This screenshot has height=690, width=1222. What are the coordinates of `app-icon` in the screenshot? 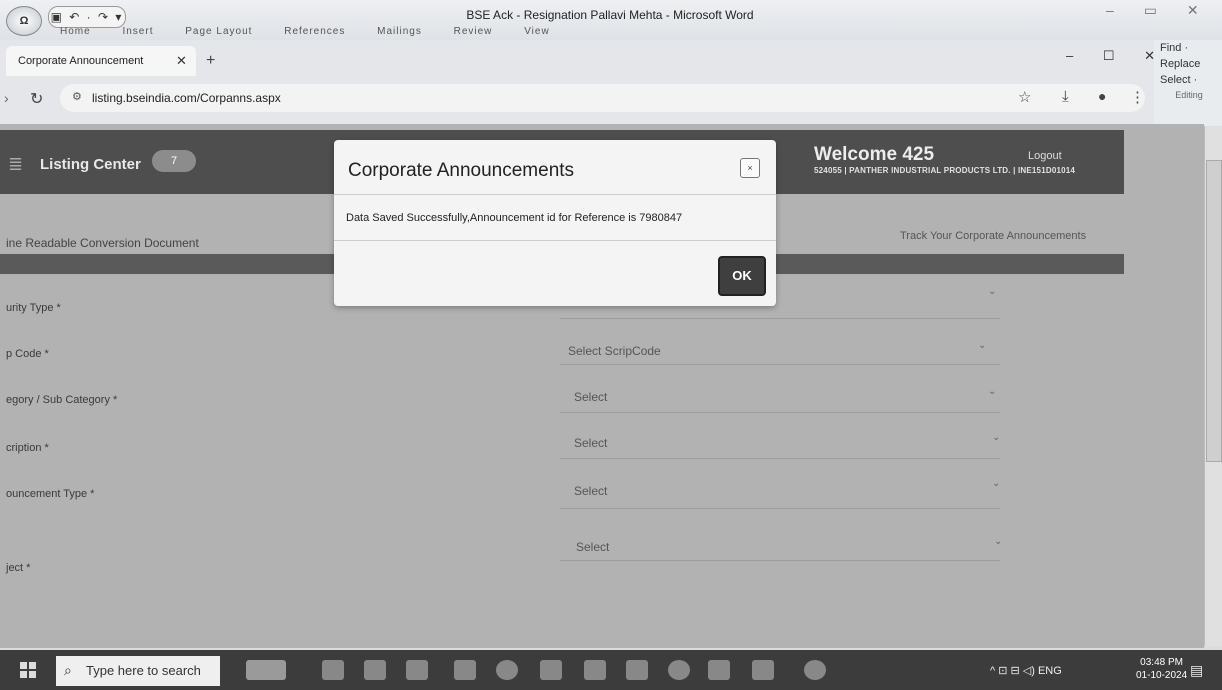 It's located at (815, 670).